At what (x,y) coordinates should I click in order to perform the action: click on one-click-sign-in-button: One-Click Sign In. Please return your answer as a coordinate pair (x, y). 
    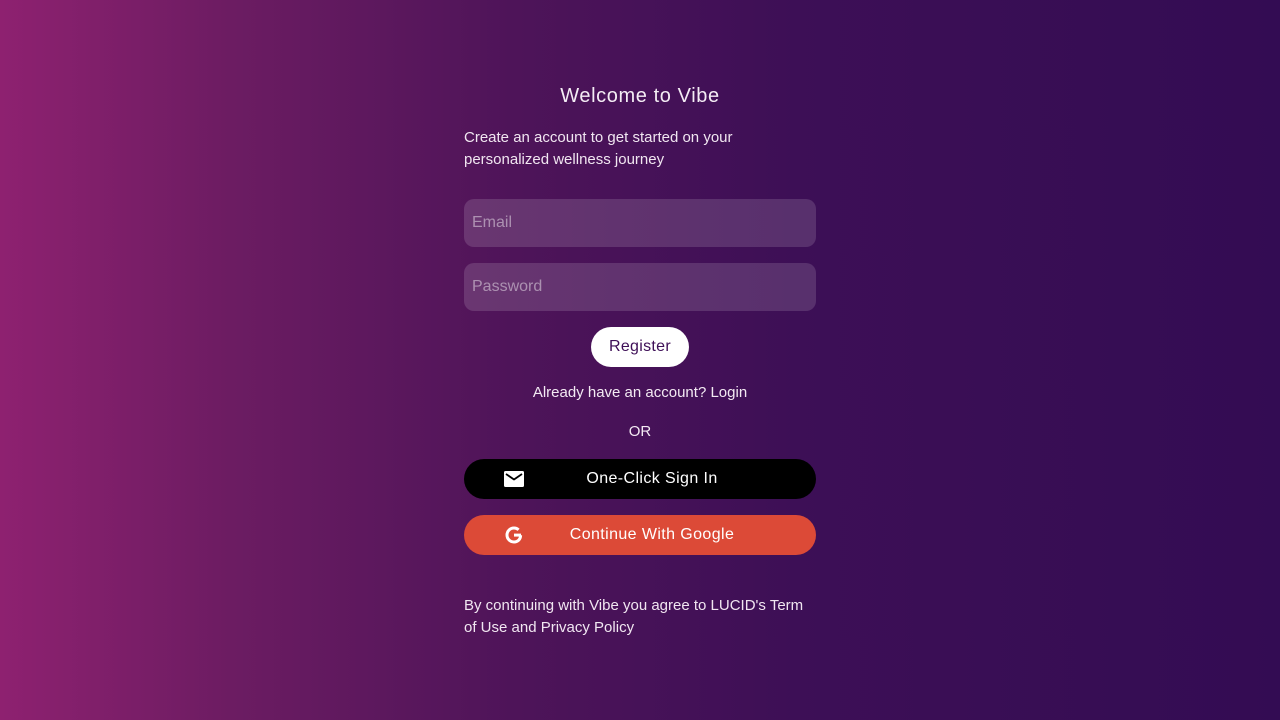
    Looking at the image, I should click on (640, 479).